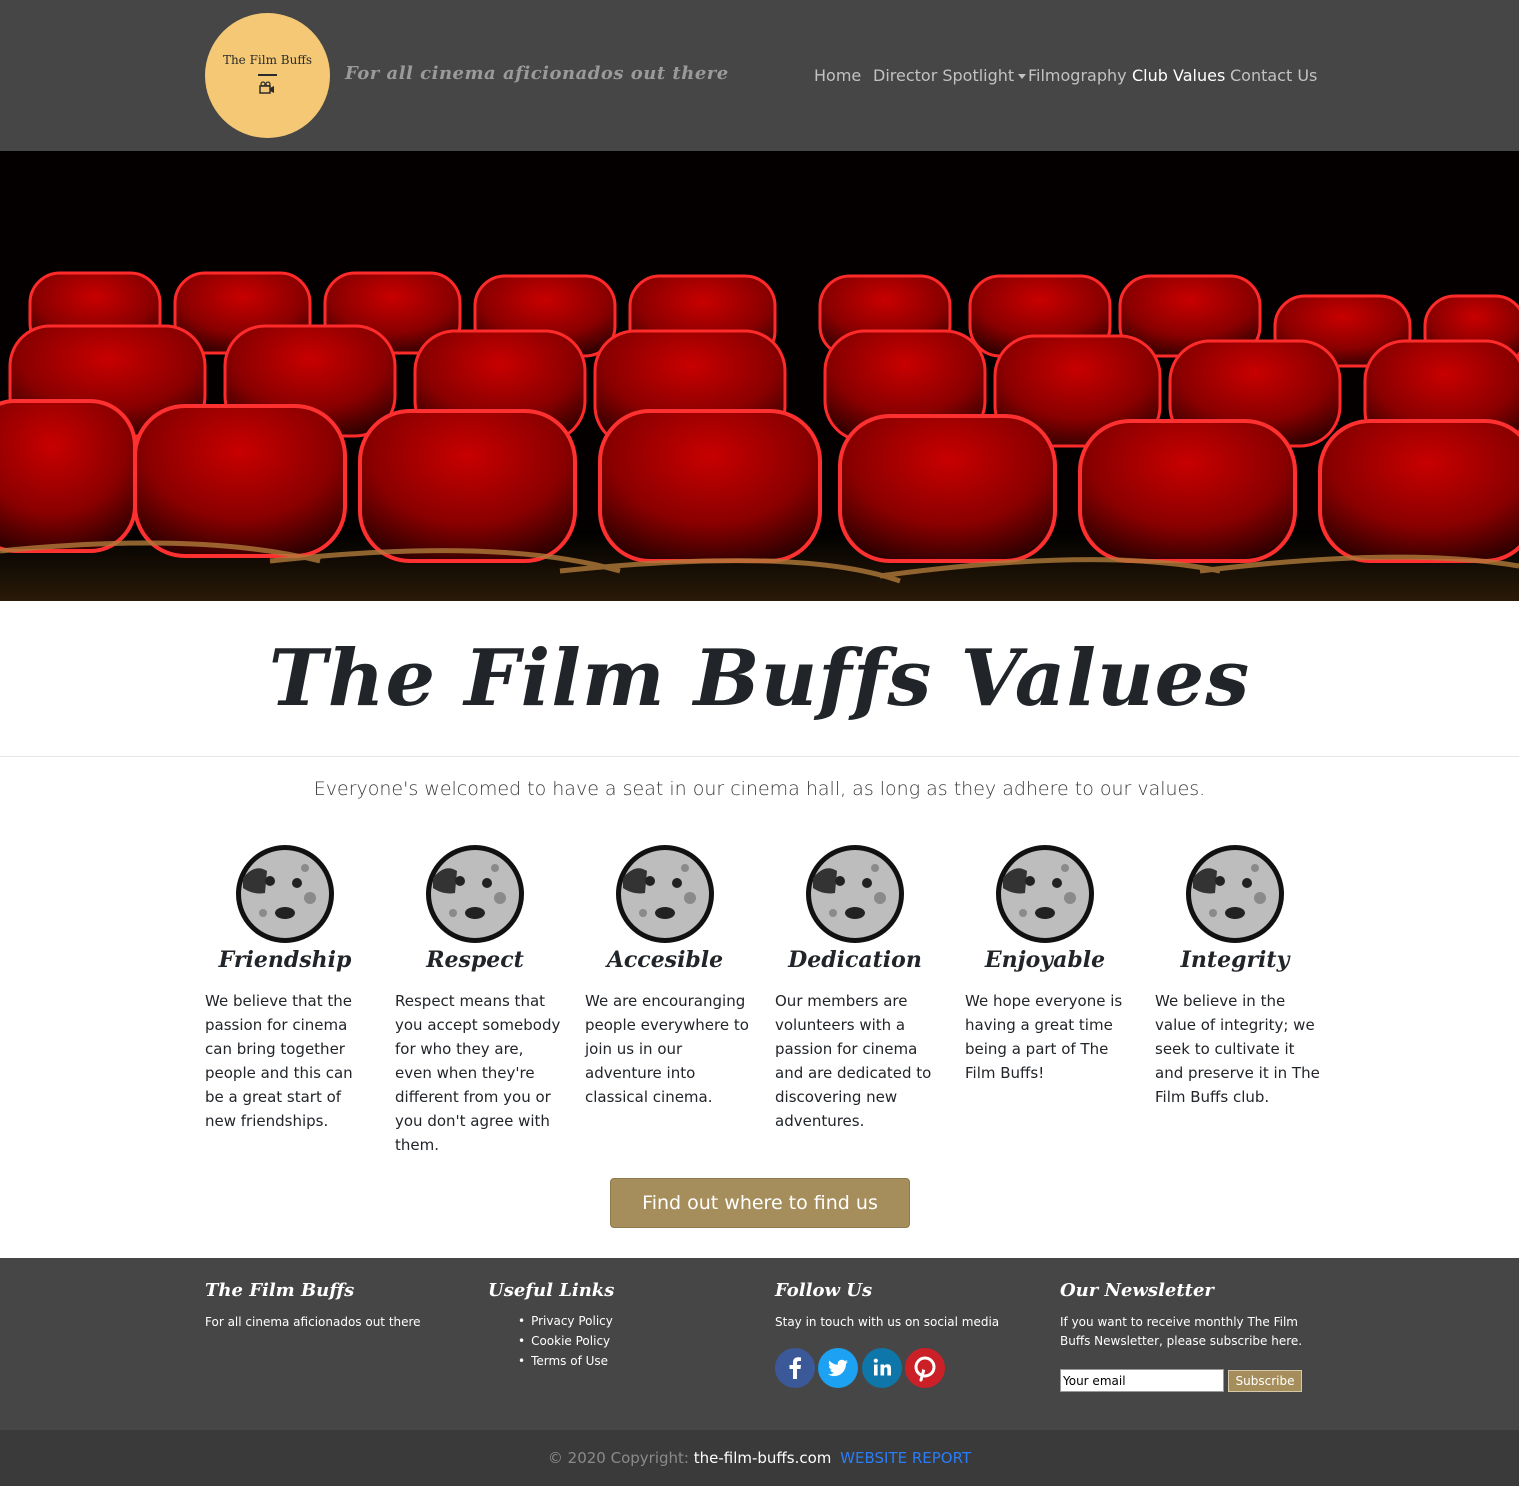 The width and height of the screenshot is (1519, 1486). Describe the element at coordinates (280, 1290) in the screenshot. I see `footer-brand-title: The Film Buffs` at that location.